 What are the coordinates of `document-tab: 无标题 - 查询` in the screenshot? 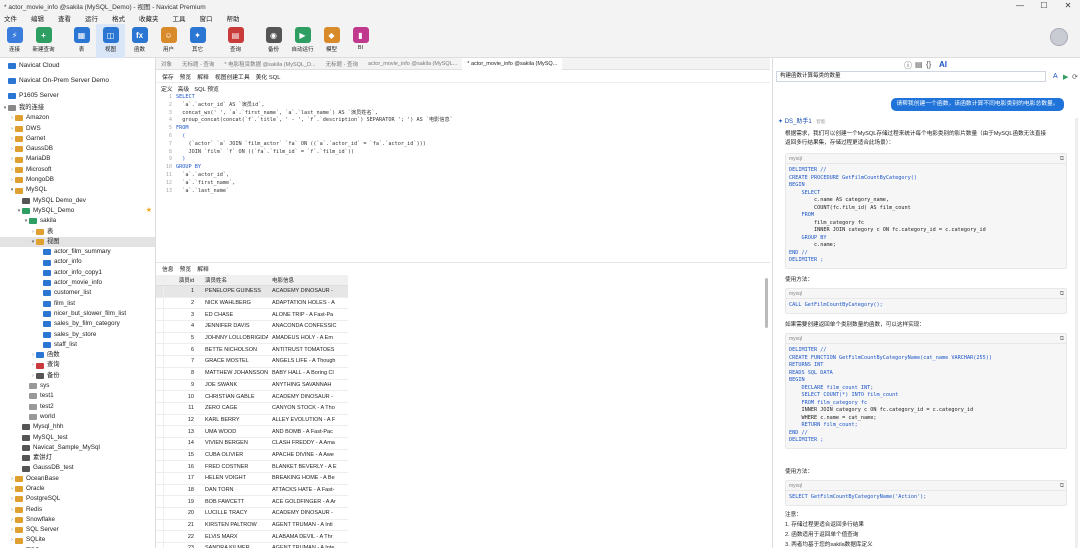 It's located at (342, 64).